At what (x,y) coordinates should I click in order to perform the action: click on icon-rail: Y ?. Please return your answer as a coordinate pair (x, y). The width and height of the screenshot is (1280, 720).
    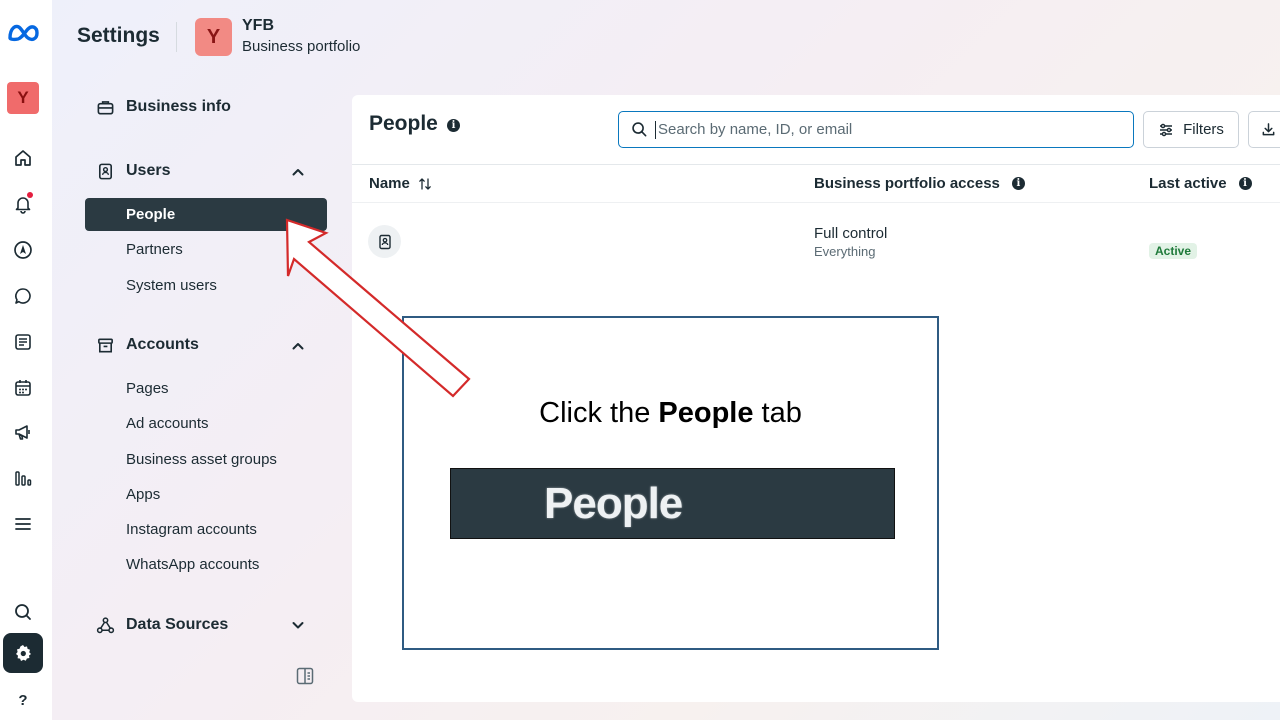
    Looking at the image, I should click on (26, 360).